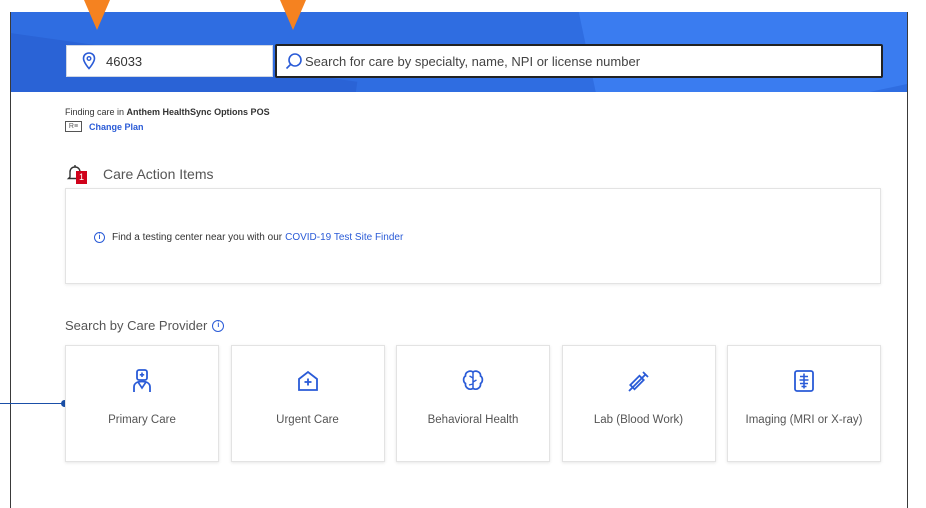  I want to click on care-action-title: Care Action Items, so click(158, 174).